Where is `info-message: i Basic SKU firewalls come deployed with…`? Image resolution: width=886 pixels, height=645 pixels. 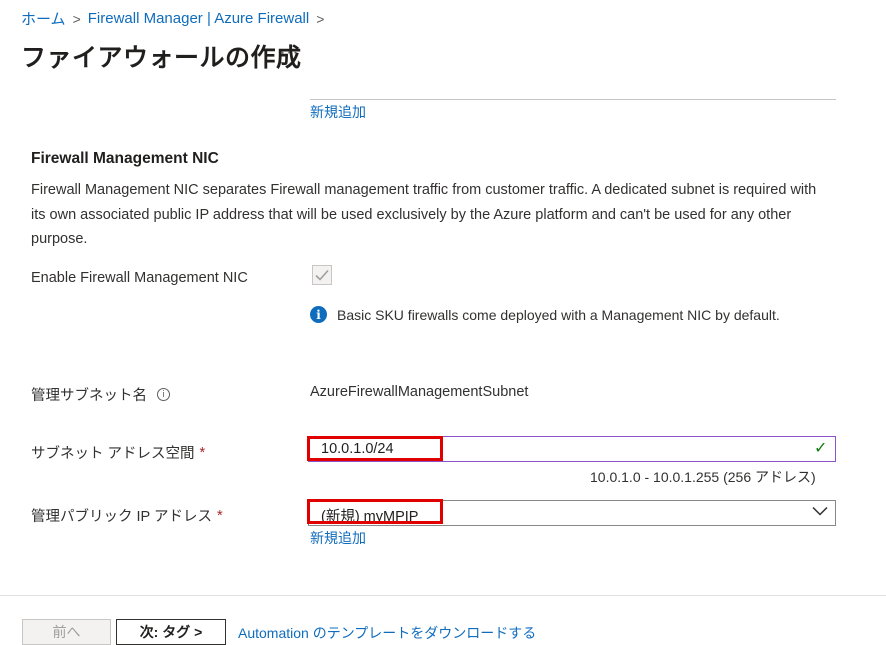
info-message: i Basic SKU firewalls come deployed with… is located at coordinates (545, 314).